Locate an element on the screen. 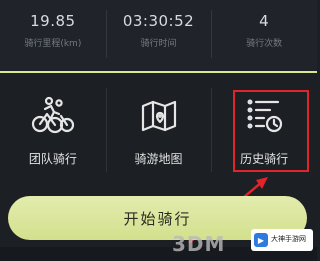  start-ride-label: 开始骑行 is located at coordinates (157, 218).